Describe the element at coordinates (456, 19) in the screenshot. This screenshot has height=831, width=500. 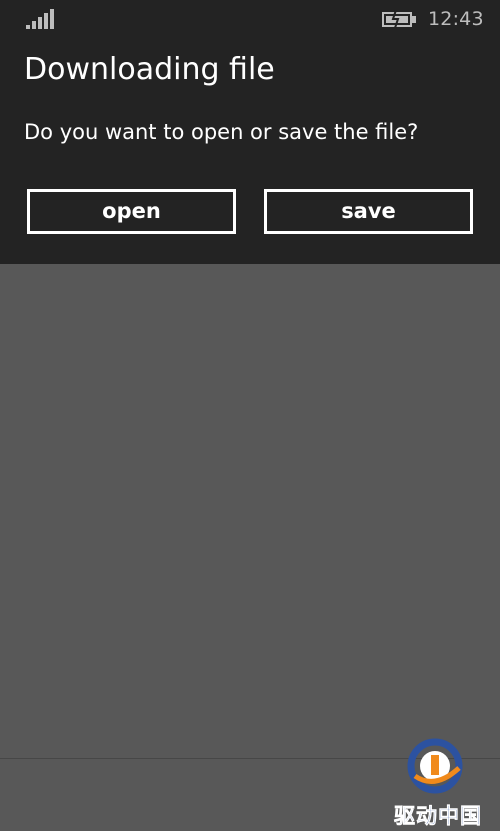
I see `status-time: 12:43` at that location.